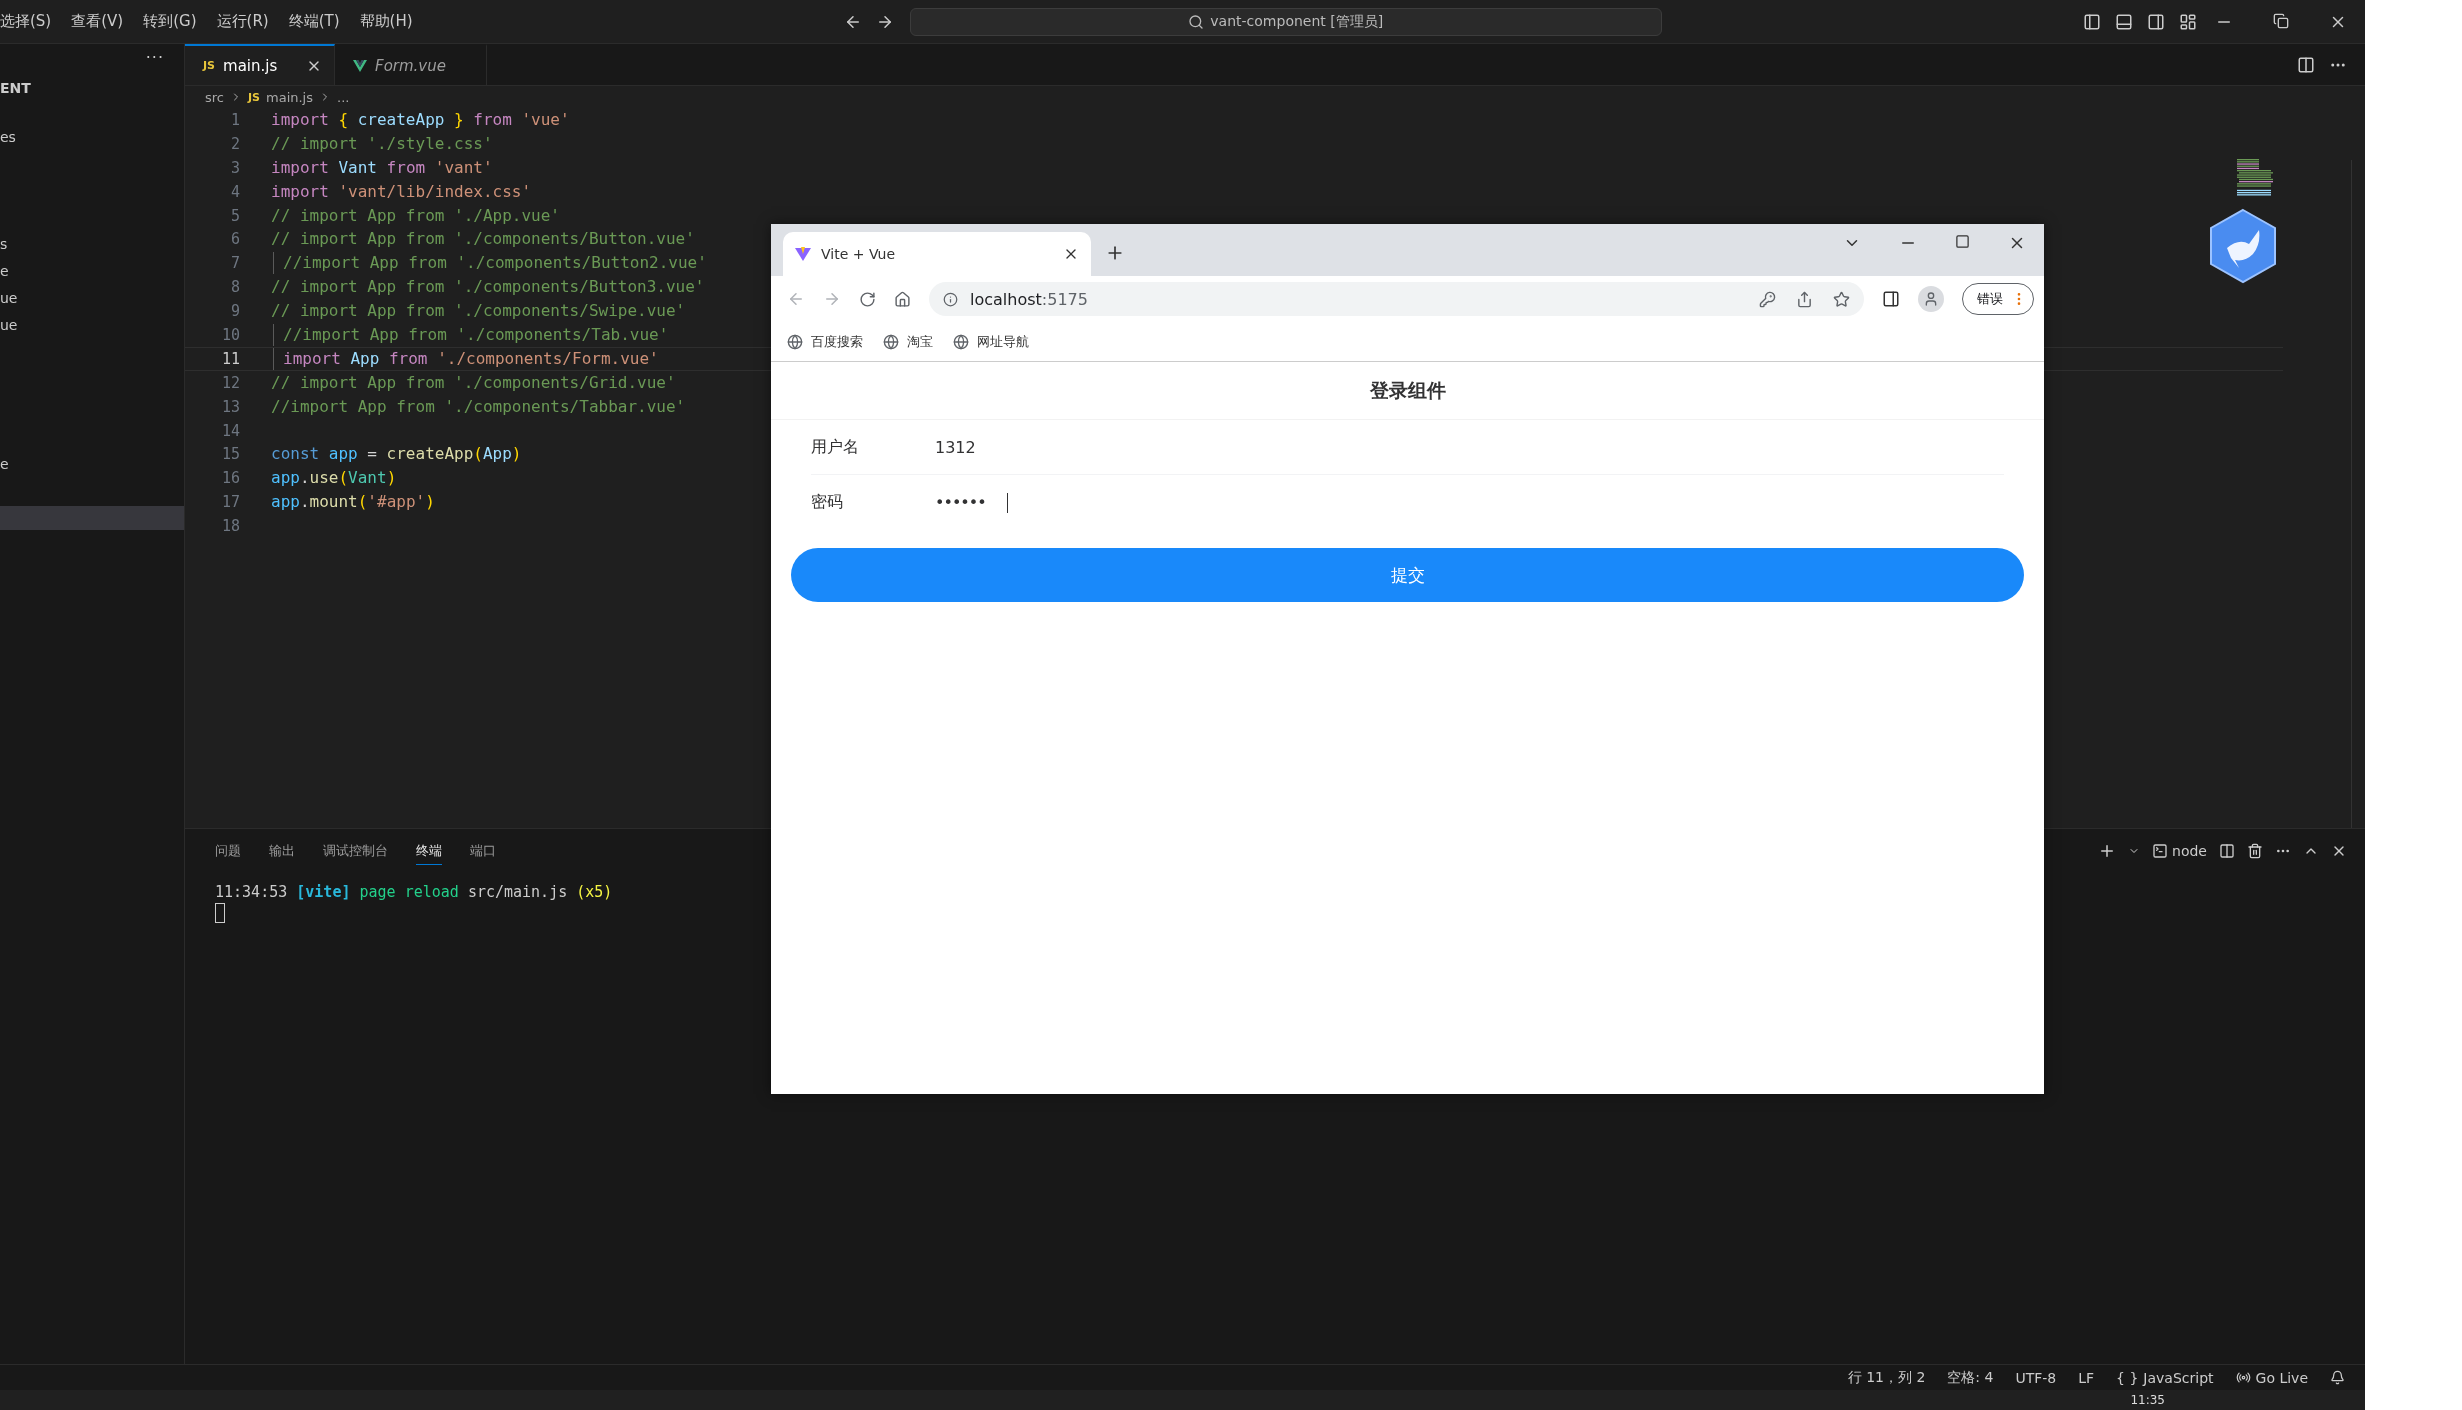 This screenshot has height=1410, width=2462. I want to click on menu-item: 查看(V), so click(97, 21).